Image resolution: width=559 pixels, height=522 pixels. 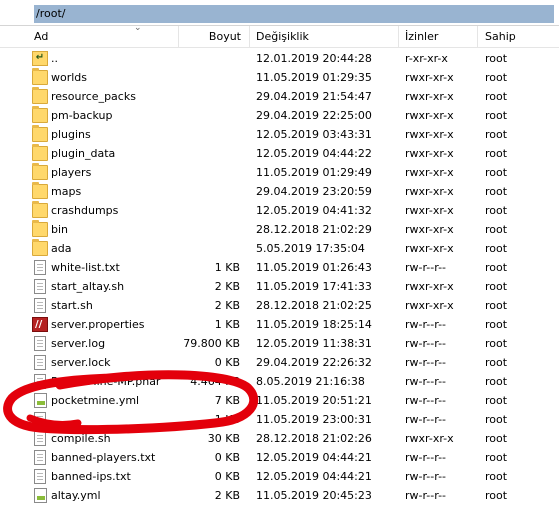 What do you see at coordinates (314, 191) in the screenshot?
I see `file-modified: 29.04.2019 23:20:59` at bounding box center [314, 191].